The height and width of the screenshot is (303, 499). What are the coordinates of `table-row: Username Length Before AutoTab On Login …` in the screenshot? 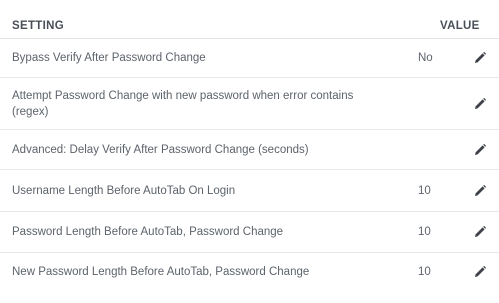 It's located at (249, 190).